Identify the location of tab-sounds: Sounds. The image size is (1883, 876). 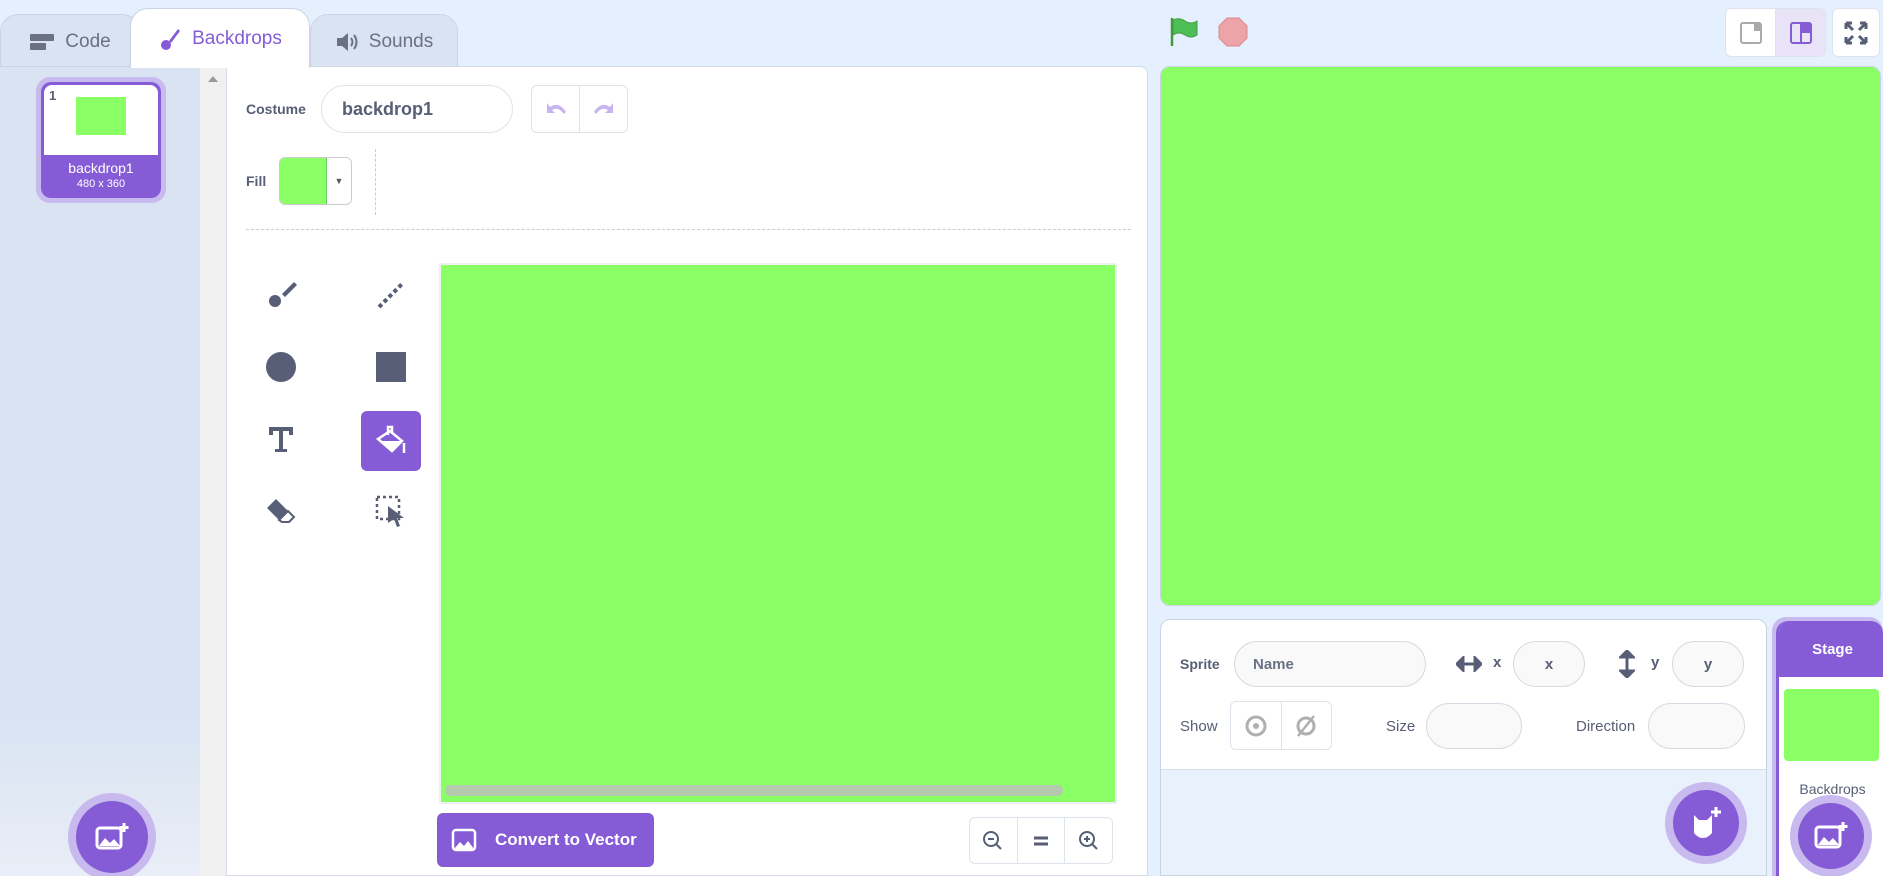
(384, 41).